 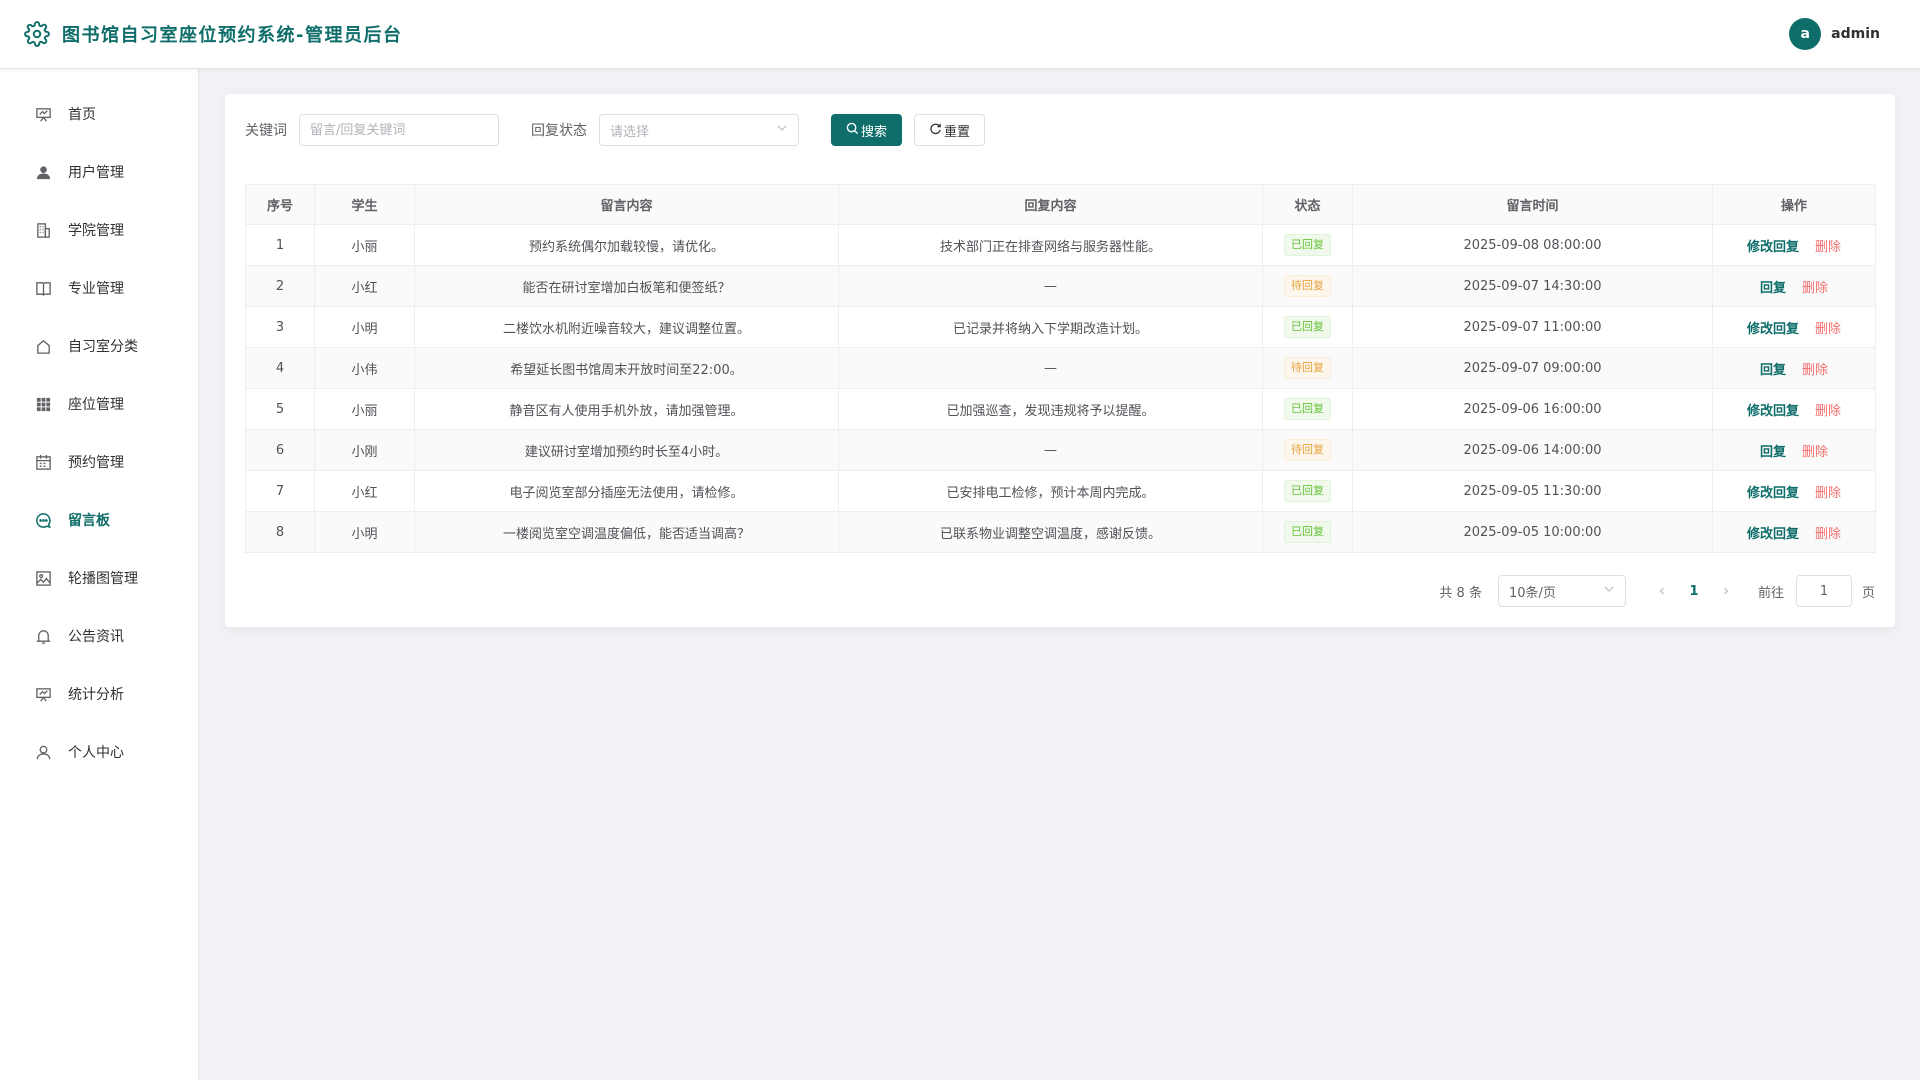 I want to click on sidebar-item-carousel: 轮播图管理, so click(x=99, y=578).